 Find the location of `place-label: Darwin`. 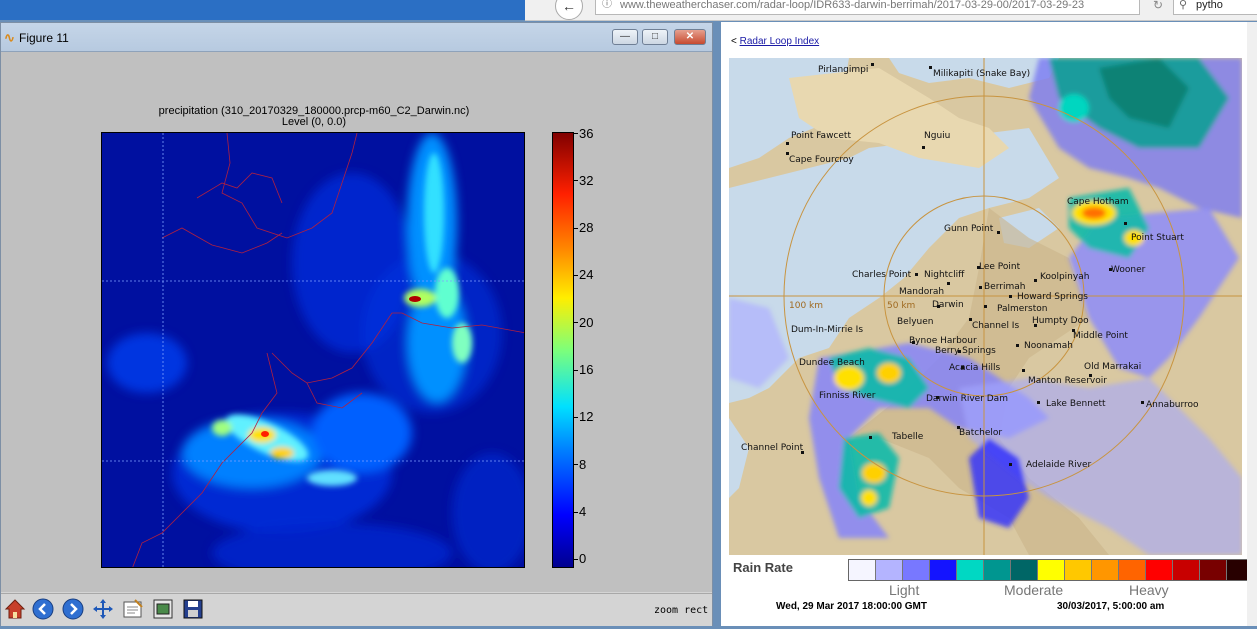

place-label: Darwin is located at coordinates (948, 305).